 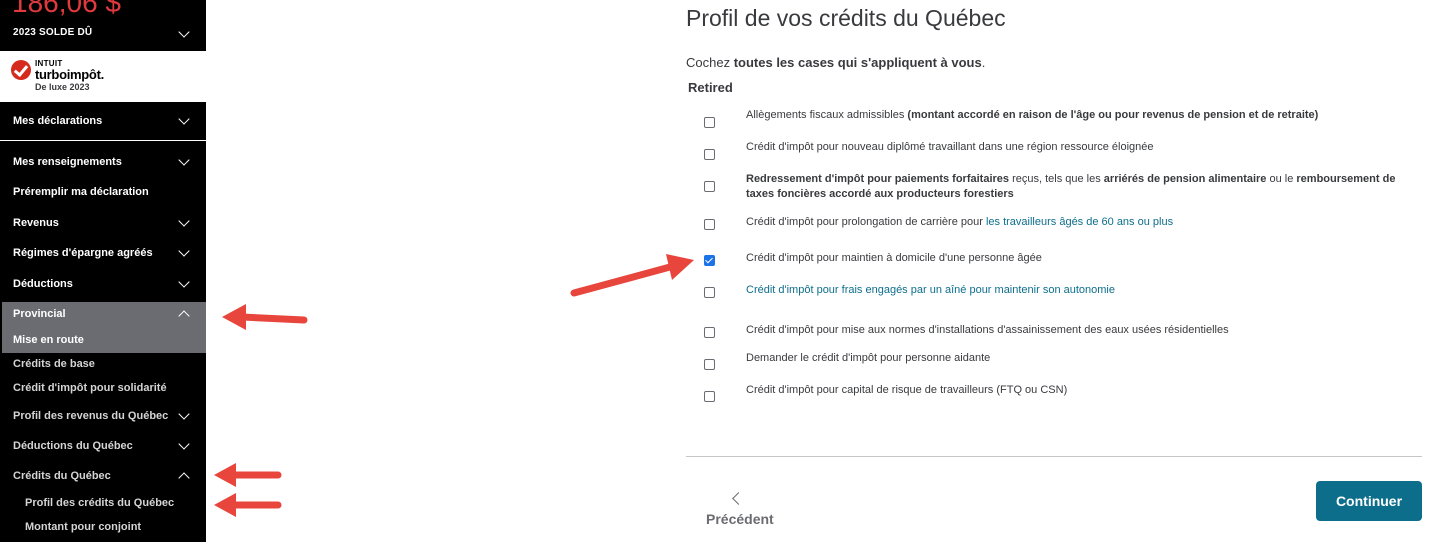 I want to click on checkbox-prolongation-carriere, so click(x=709, y=224).